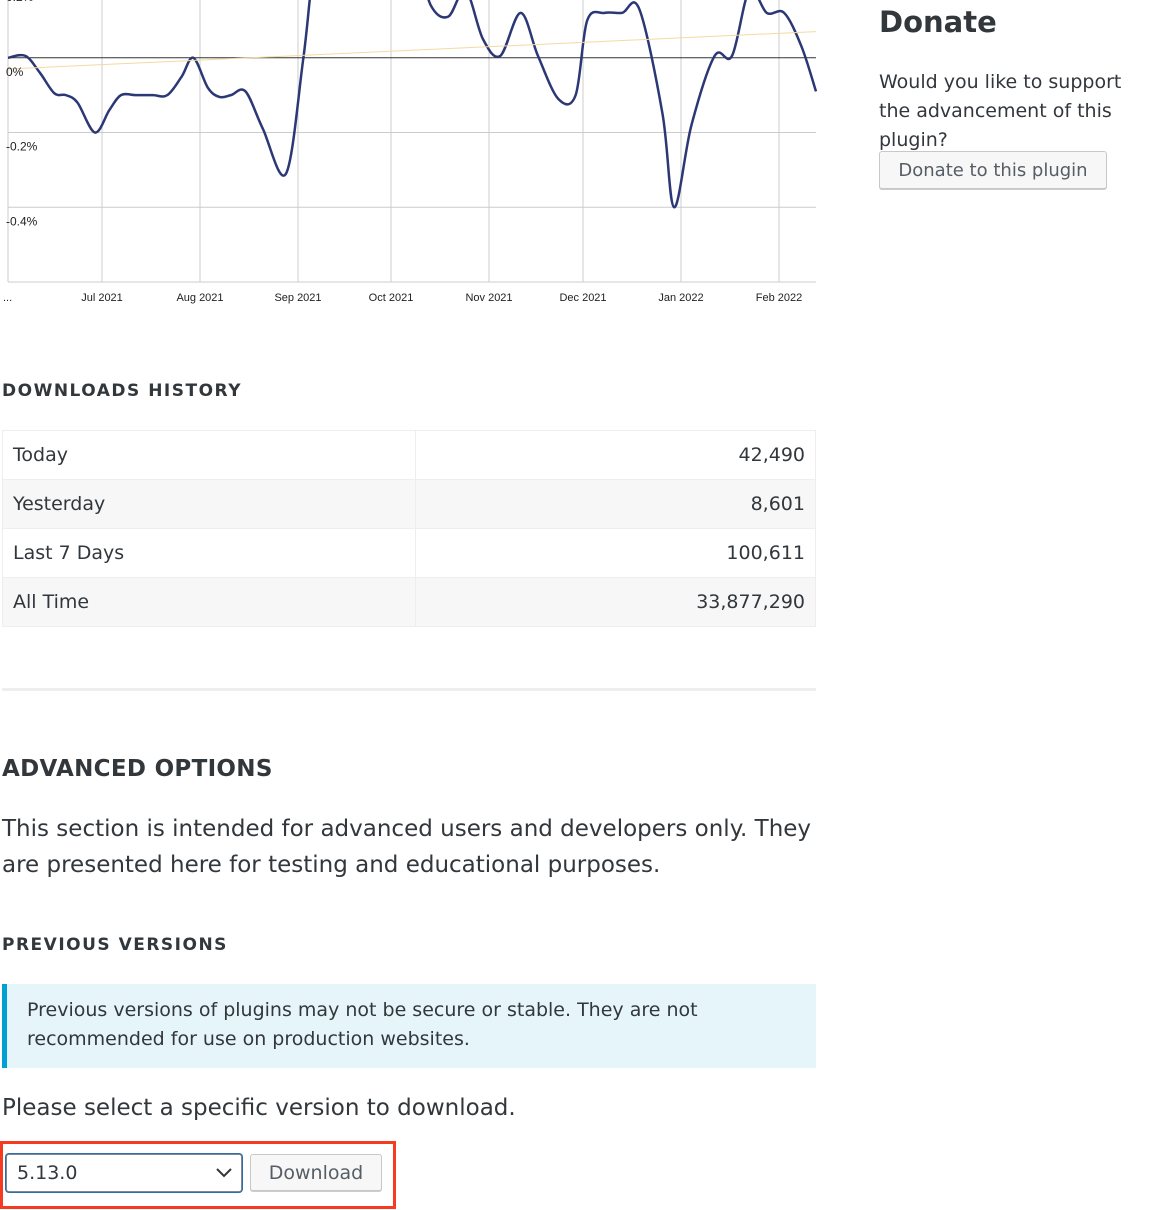 The height and width of the screenshot is (1210, 1156). What do you see at coordinates (409, 689) in the screenshot?
I see `section-divider` at bounding box center [409, 689].